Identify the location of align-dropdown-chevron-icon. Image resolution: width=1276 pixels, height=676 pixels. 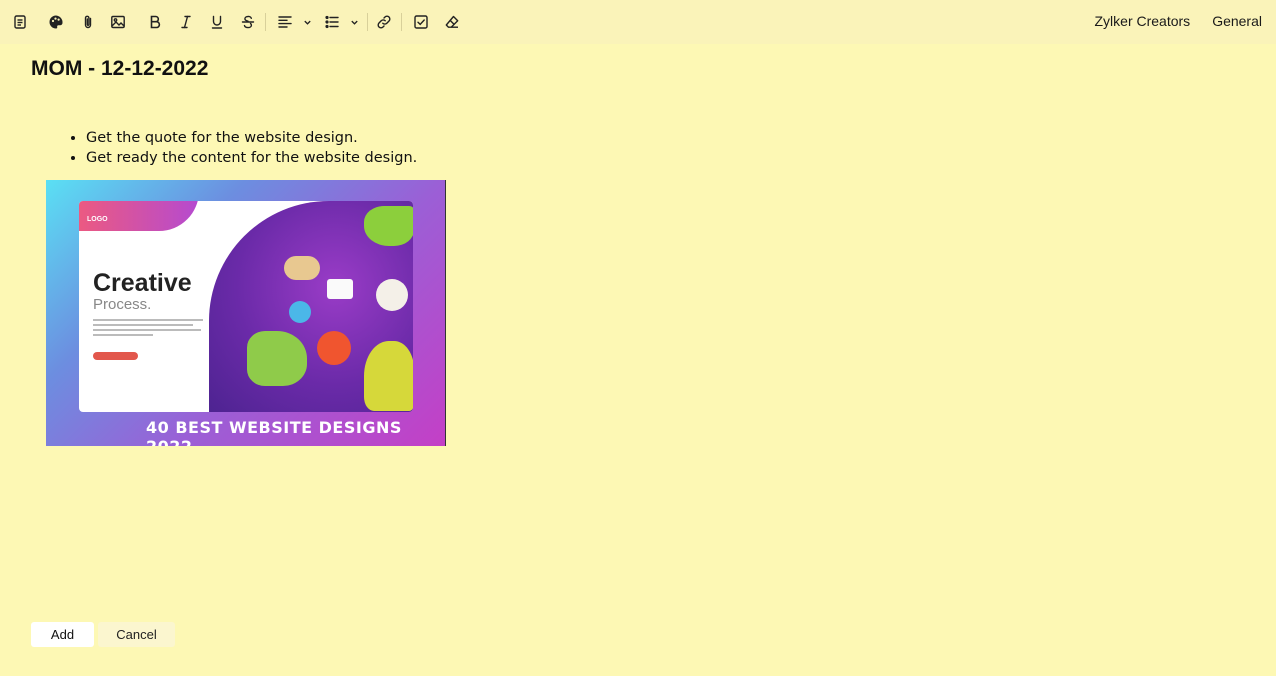
(307, 22).